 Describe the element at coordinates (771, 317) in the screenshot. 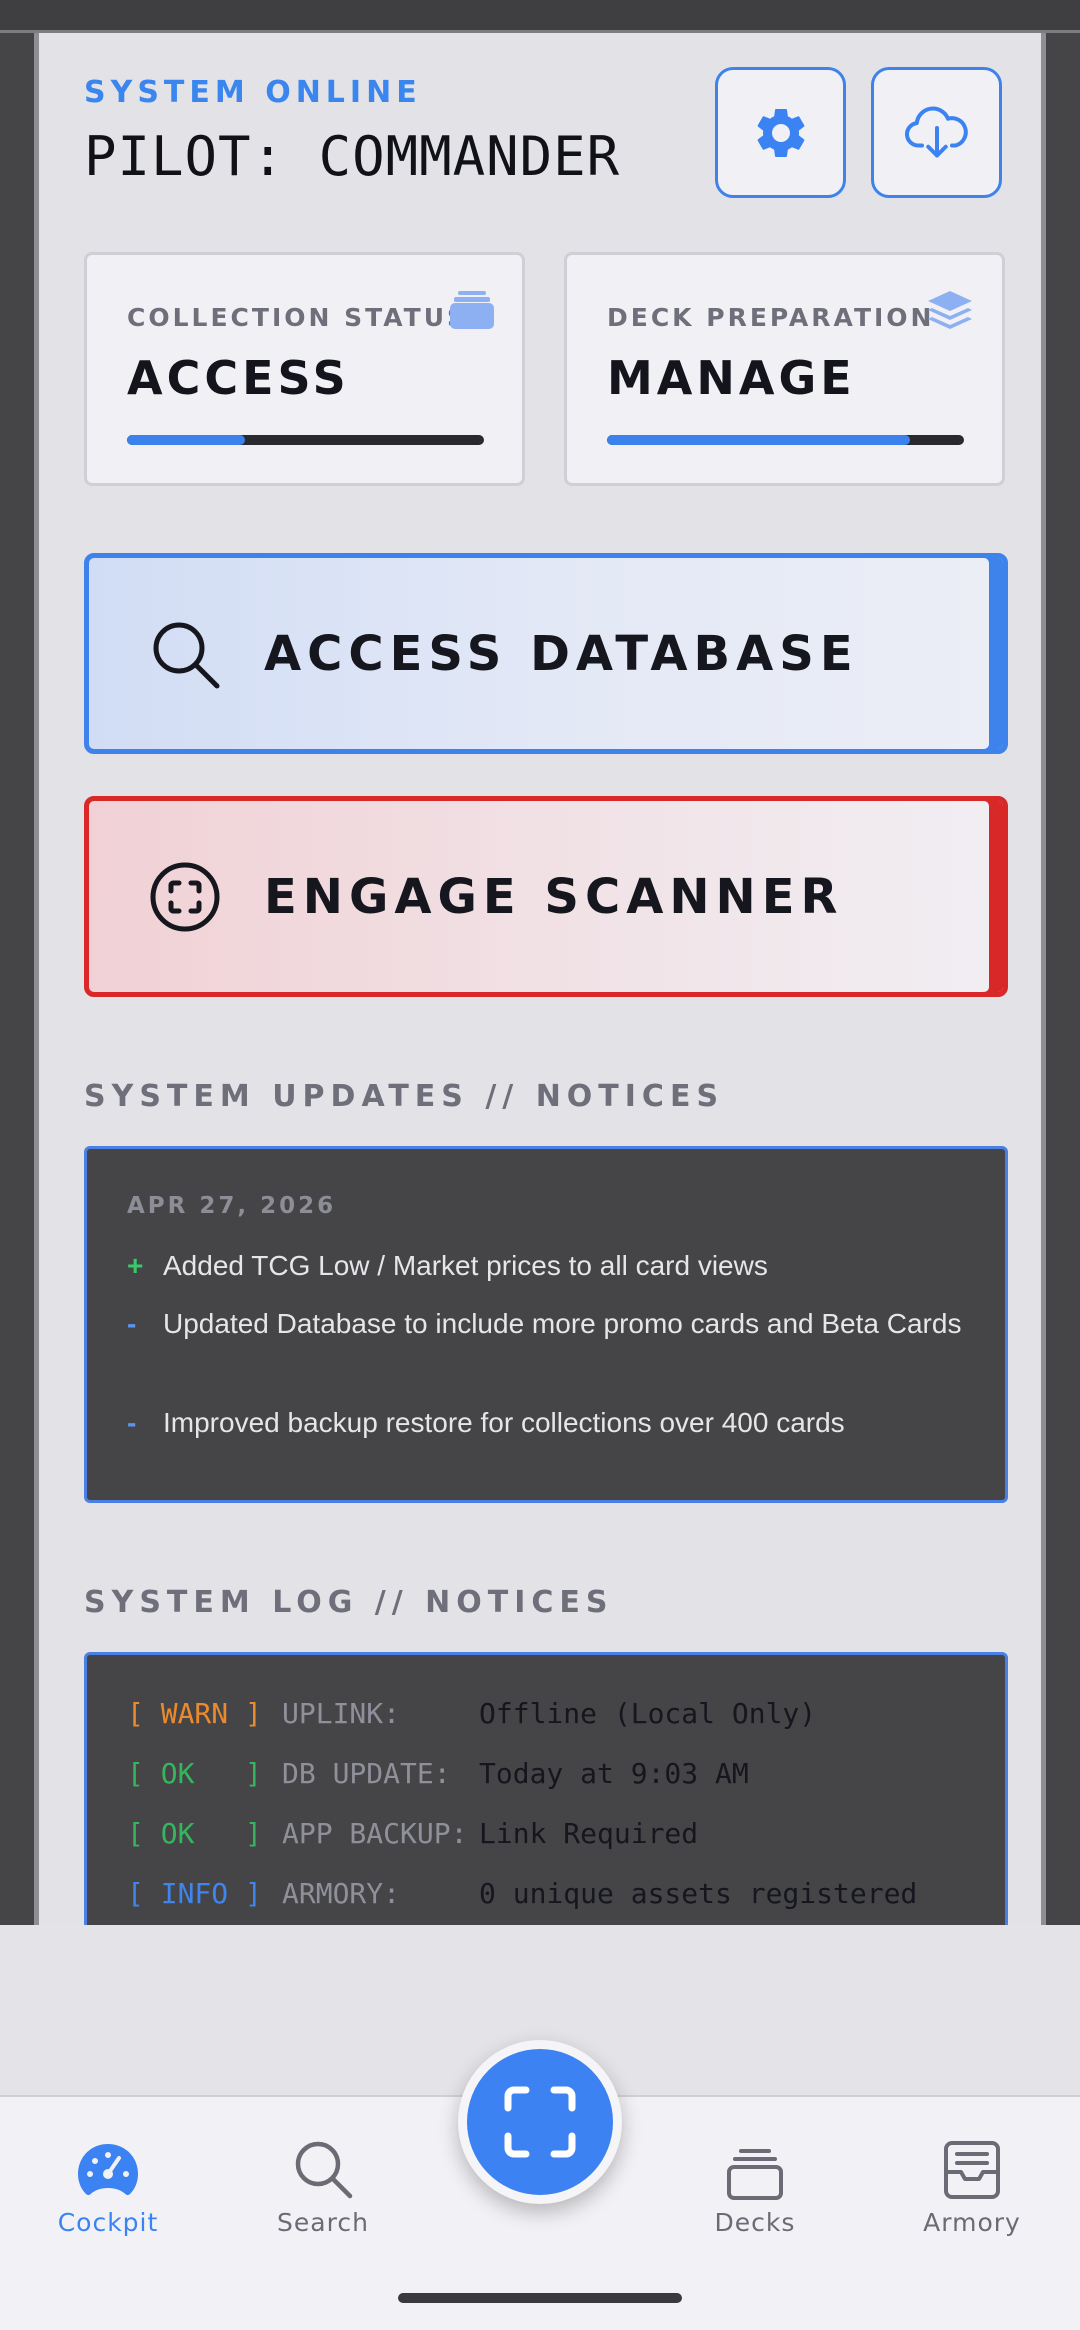

I see `deck-preparation-label: DECK PREPARATION` at that location.